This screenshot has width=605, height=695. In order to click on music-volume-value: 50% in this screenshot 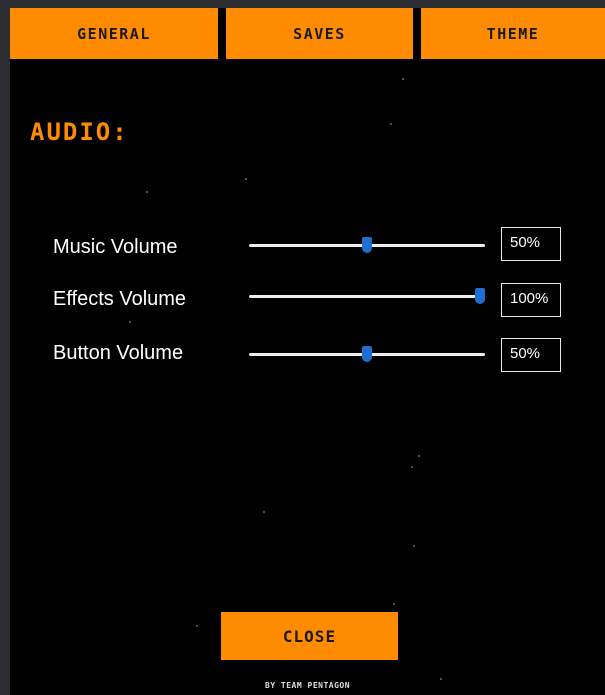, I will do `click(531, 244)`.